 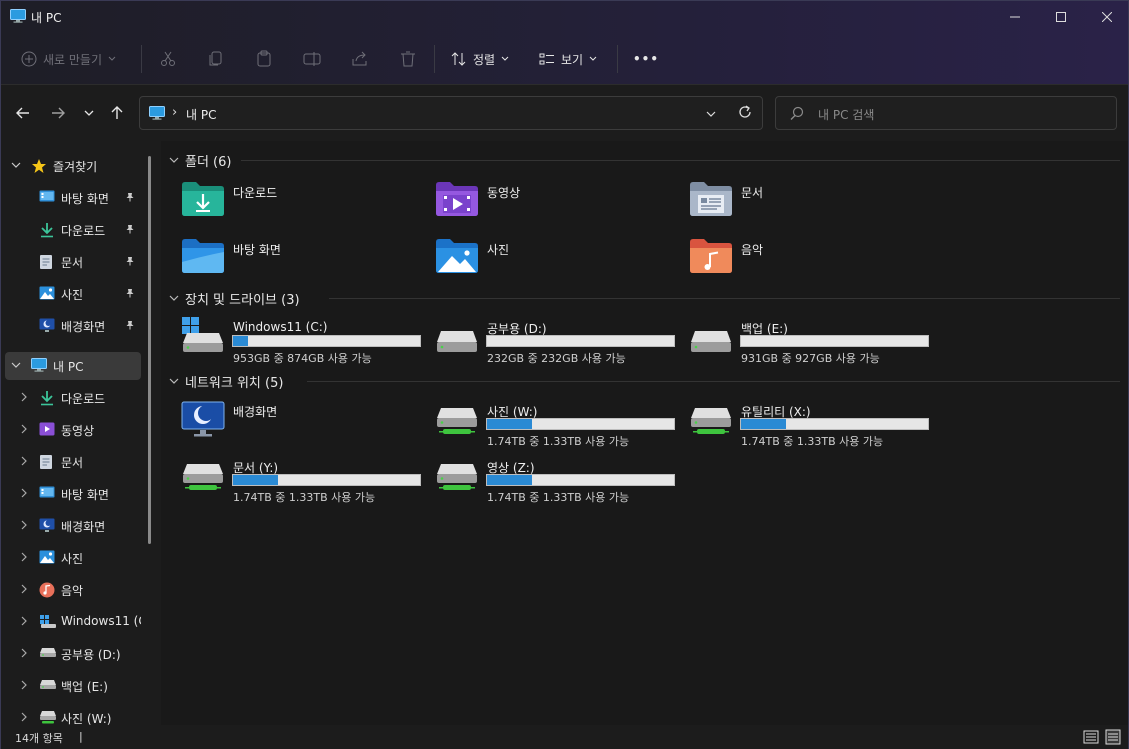 What do you see at coordinates (234, 298) in the screenshot?
I see `group-header-drives: 장치 및 드라이브 (3)` at bounding box center [234, 298].